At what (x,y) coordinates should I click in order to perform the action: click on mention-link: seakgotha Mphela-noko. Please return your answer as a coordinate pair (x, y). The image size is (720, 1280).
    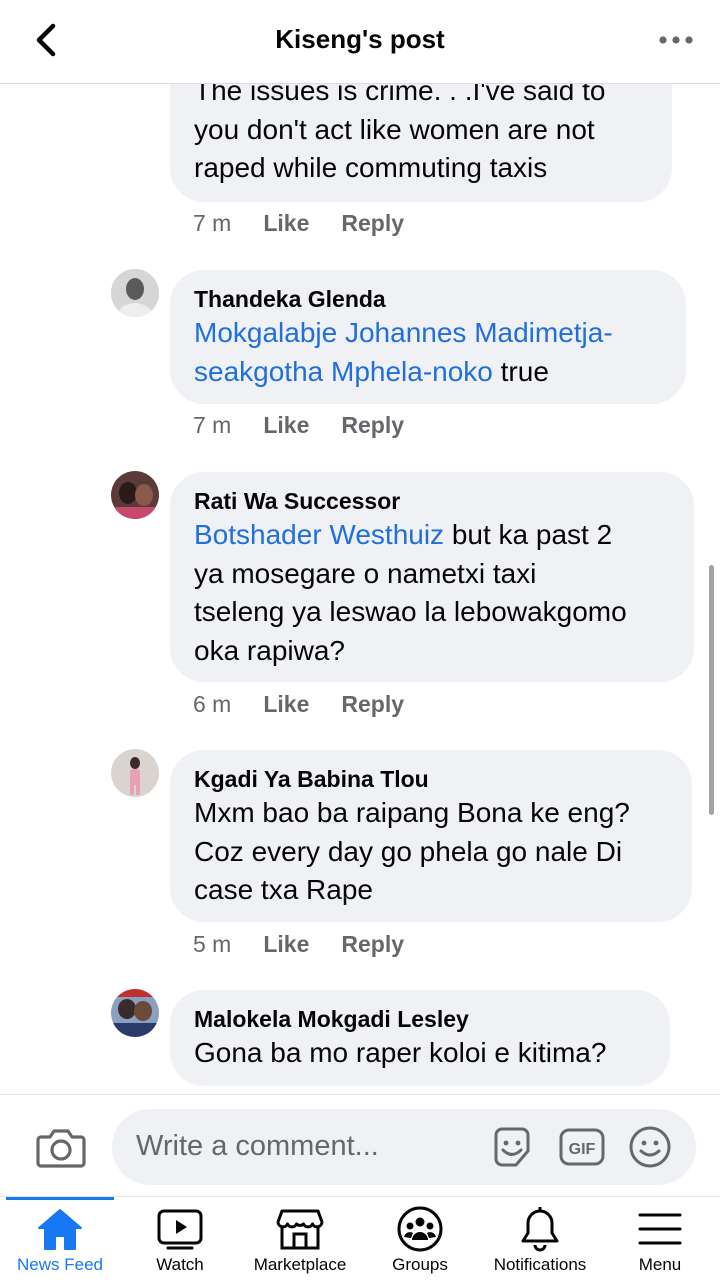
    Looking at the image, I should click on (343, 371).